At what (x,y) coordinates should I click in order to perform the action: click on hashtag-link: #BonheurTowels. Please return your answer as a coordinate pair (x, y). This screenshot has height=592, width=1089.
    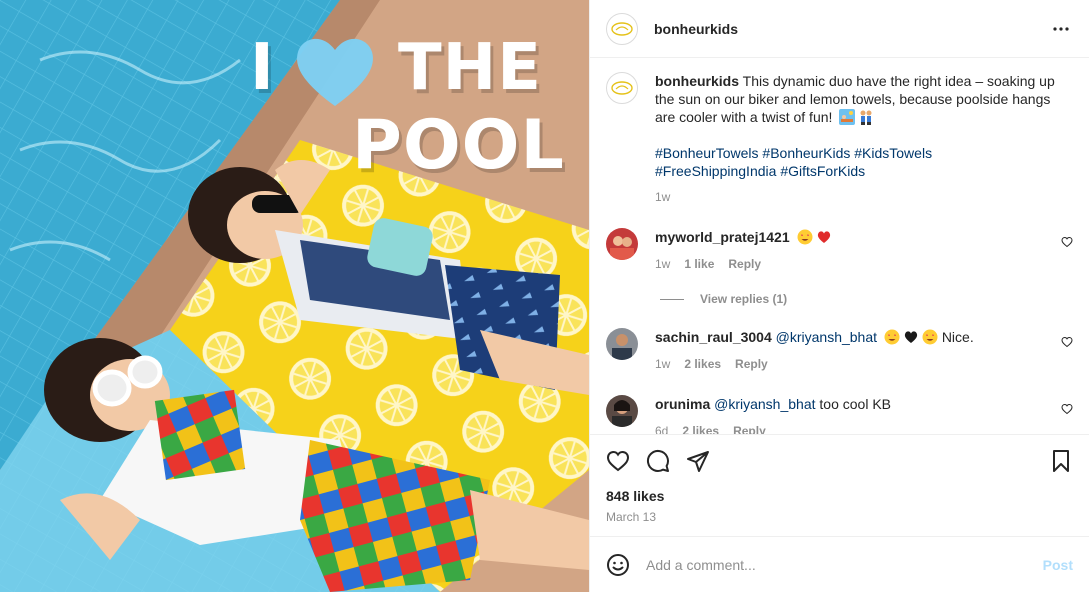
    Looking at the image, I should click on (707, 153).